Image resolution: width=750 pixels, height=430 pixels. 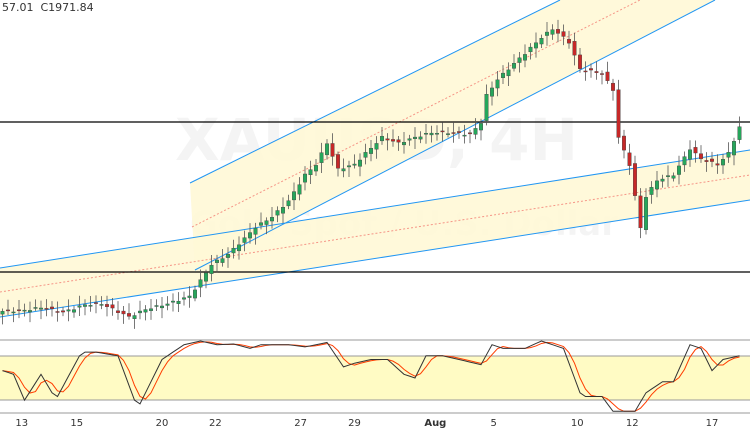 I want to click on close-value: C1971.84, so click(x=67, y=7).